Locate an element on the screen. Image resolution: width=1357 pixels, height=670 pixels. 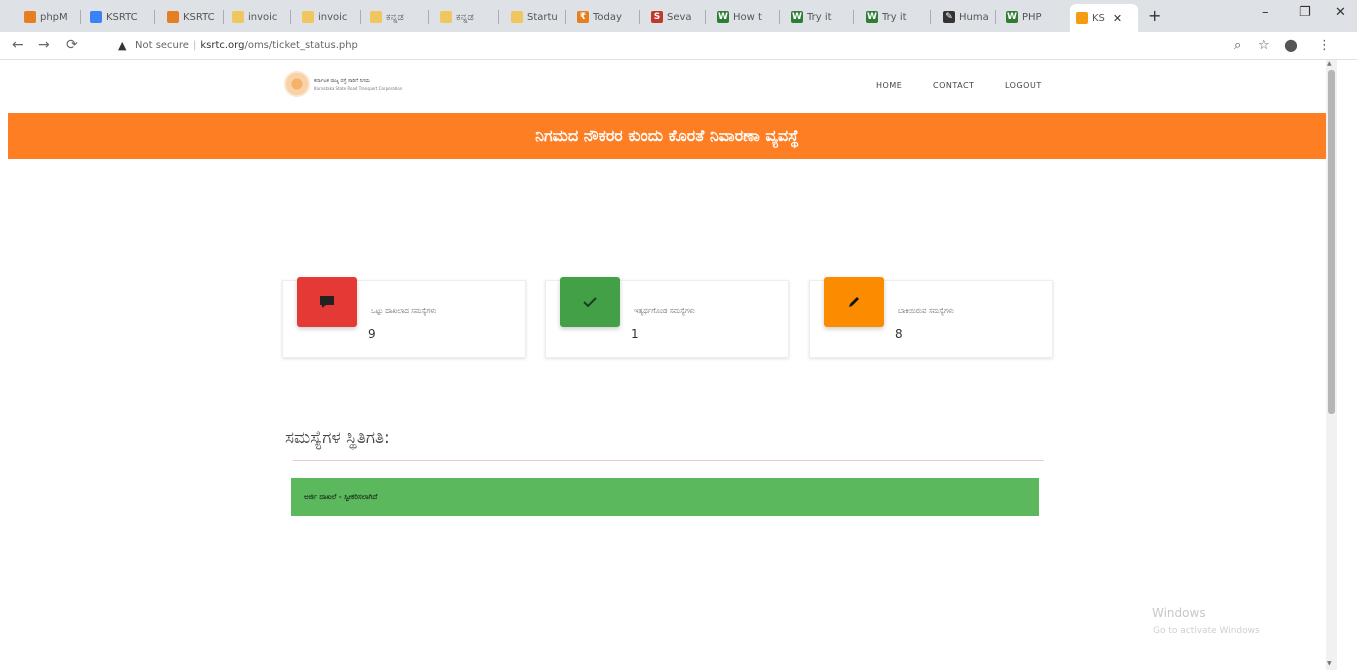
browser-tab: Startu is located at coordinates (534, 17).